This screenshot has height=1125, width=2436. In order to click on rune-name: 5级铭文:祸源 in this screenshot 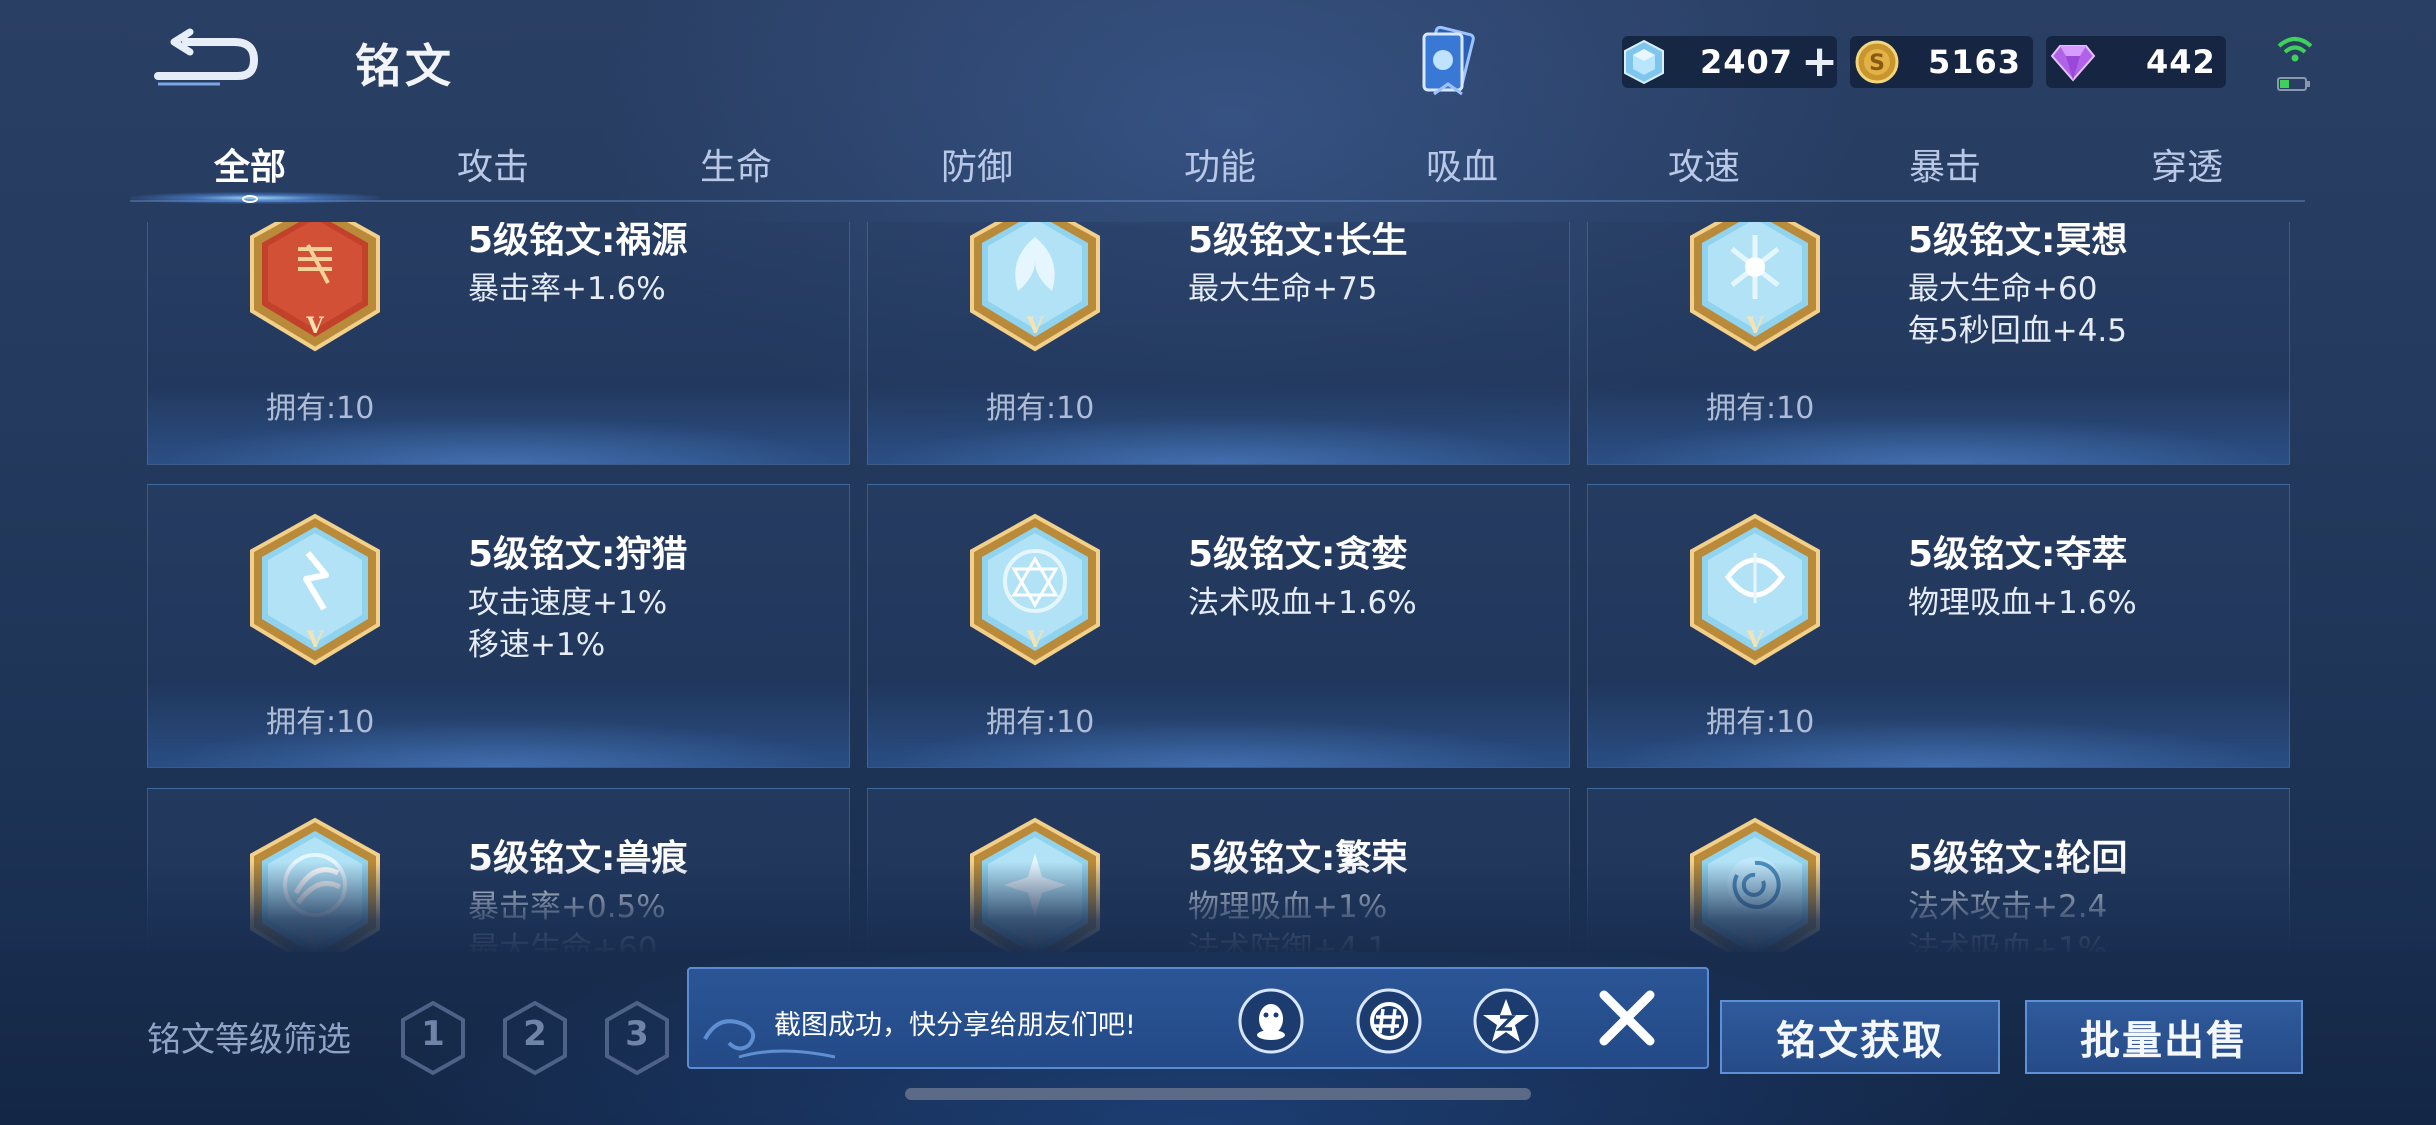, I will do `click(578, 241)`.